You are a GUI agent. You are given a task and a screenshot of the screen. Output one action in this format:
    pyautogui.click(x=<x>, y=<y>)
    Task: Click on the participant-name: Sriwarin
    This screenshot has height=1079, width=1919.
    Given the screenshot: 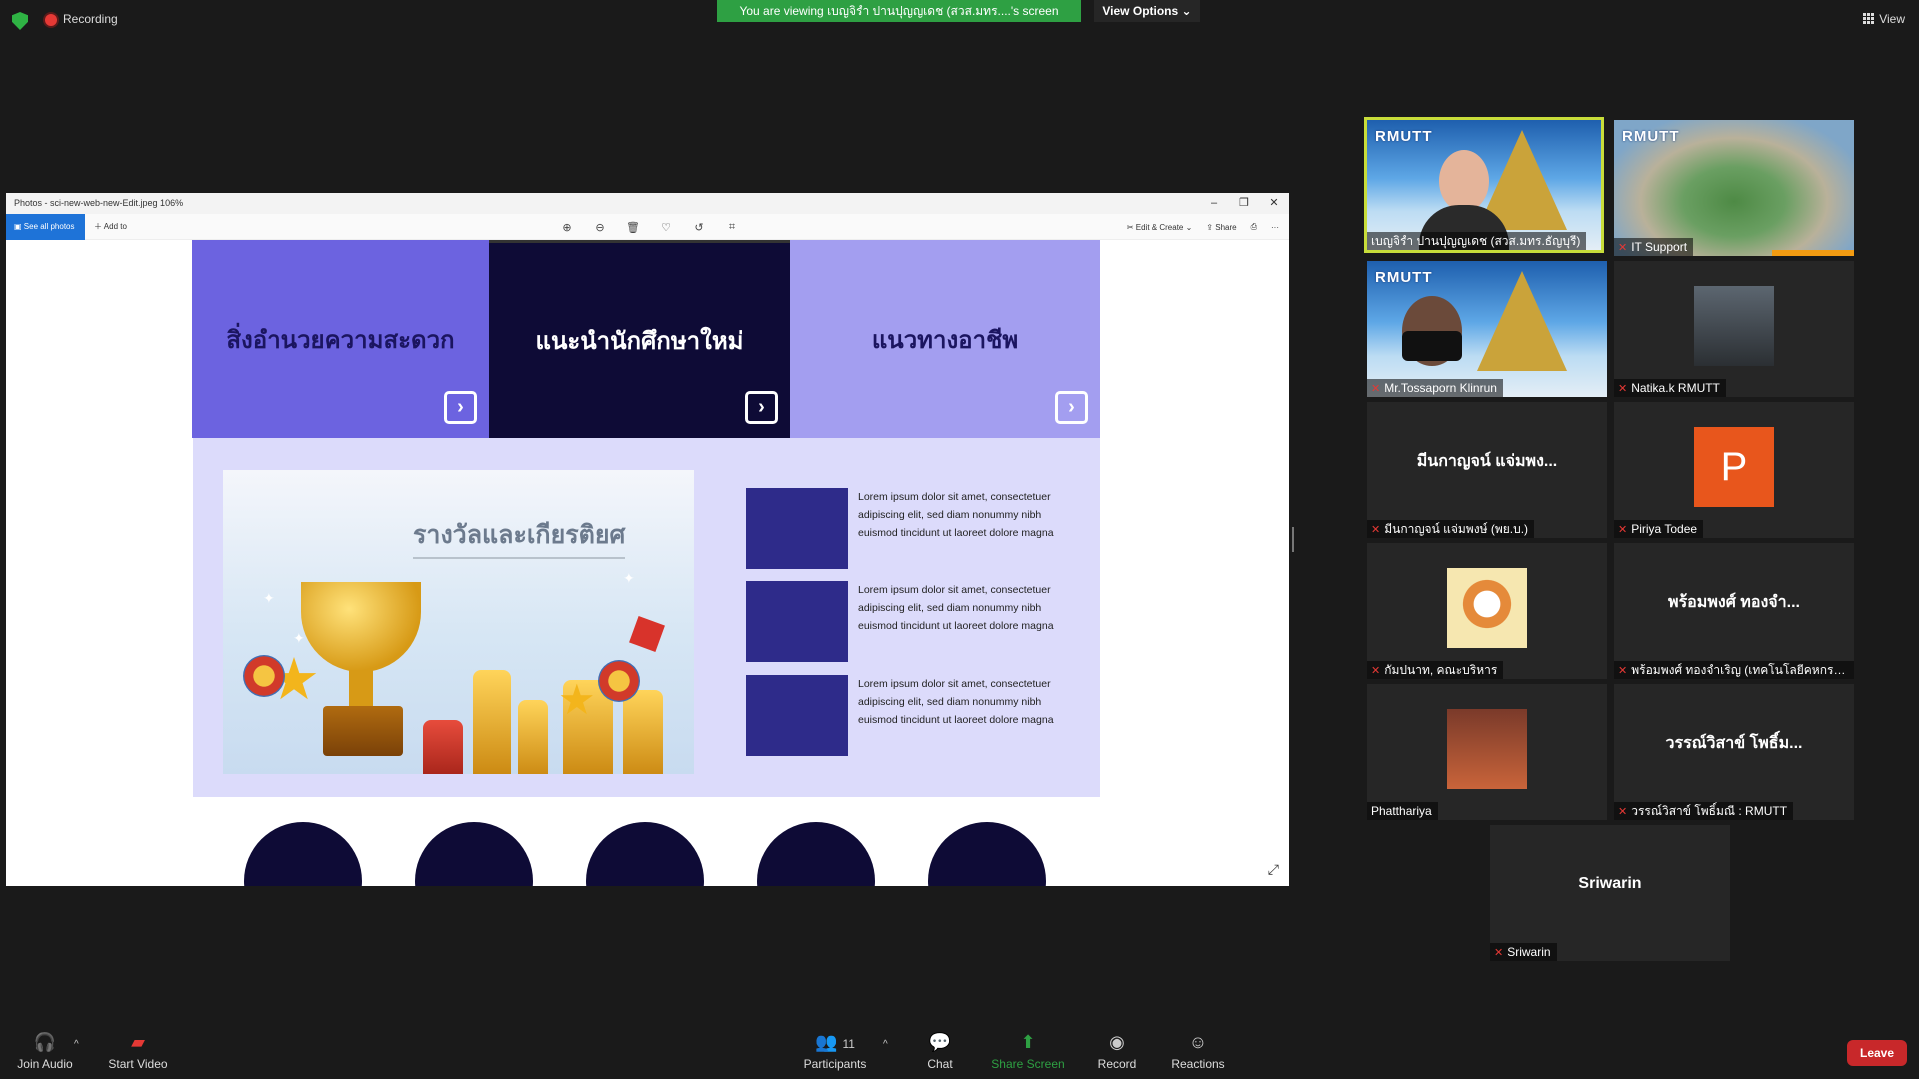 What is the action you would take?
    pyautogui.click(x=1529, y=952)
    